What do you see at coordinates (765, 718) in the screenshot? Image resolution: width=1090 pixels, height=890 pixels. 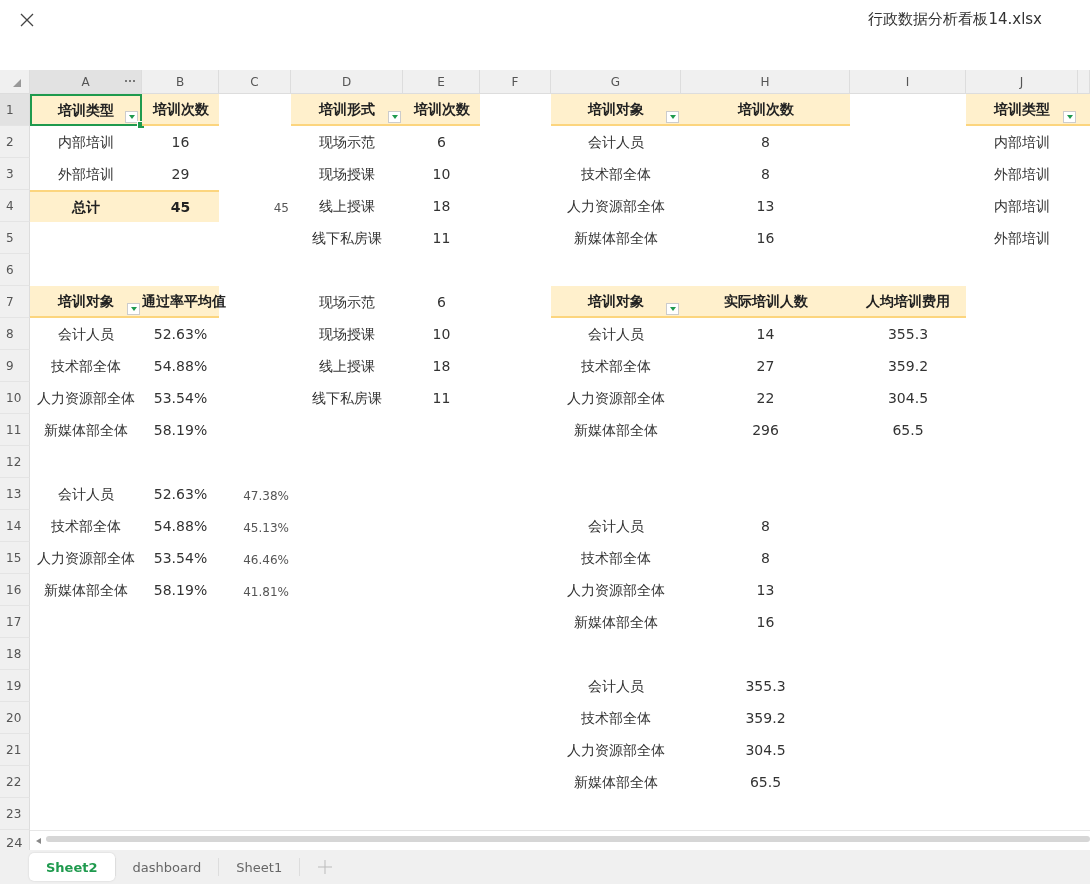 I see `cell-text: 359.2` at bounding box center [765, 718].